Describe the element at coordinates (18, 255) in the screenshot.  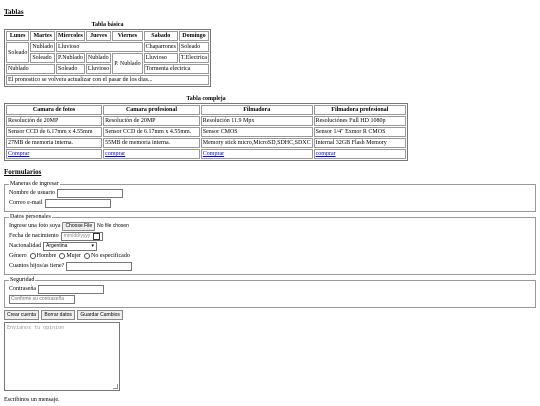
I see `gender-label: Género` at that location.